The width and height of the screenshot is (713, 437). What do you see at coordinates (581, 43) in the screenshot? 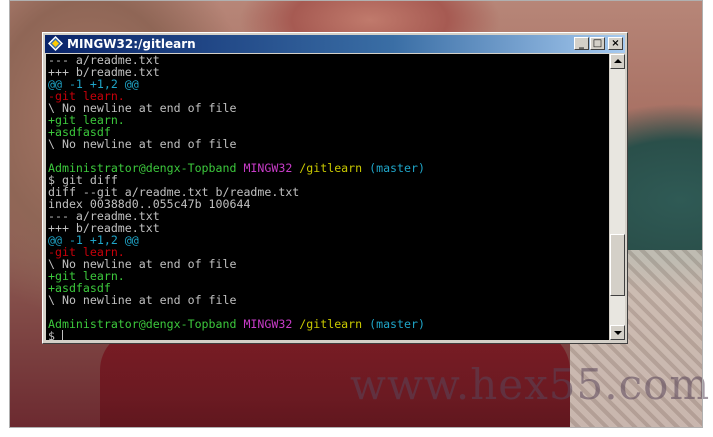
I see `minimize-button: _` at bounding box center [581, 43].